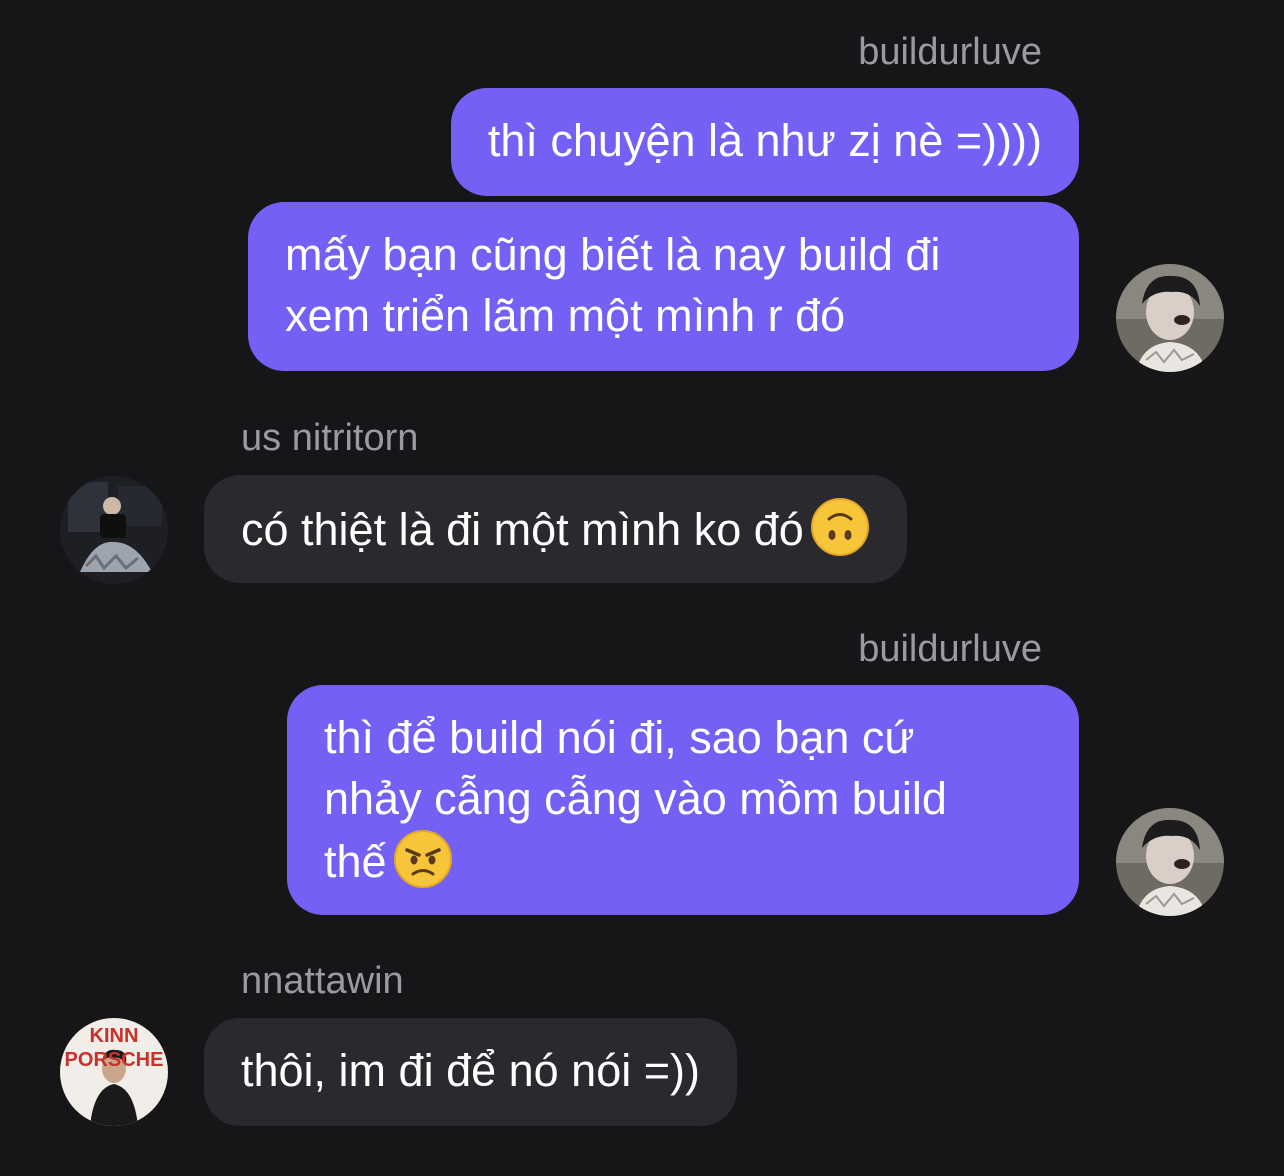 This screenshot has width=1284, height=1176. What do you see at coordinates (114, 1072) in the screenshot?
I see `avatar-nnattawin: KINN PORSCHE` at bounding box center [114, 1072].